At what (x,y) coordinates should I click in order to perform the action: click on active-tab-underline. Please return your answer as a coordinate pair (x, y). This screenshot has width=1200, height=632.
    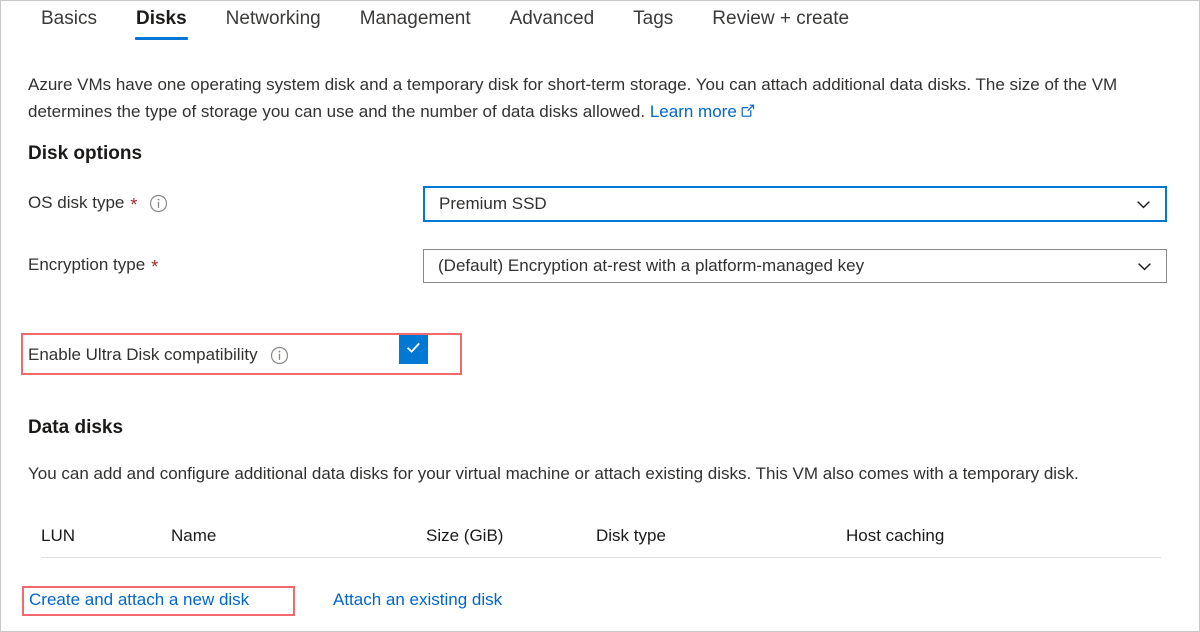
    Looking at the image, I should click on (161, 38).